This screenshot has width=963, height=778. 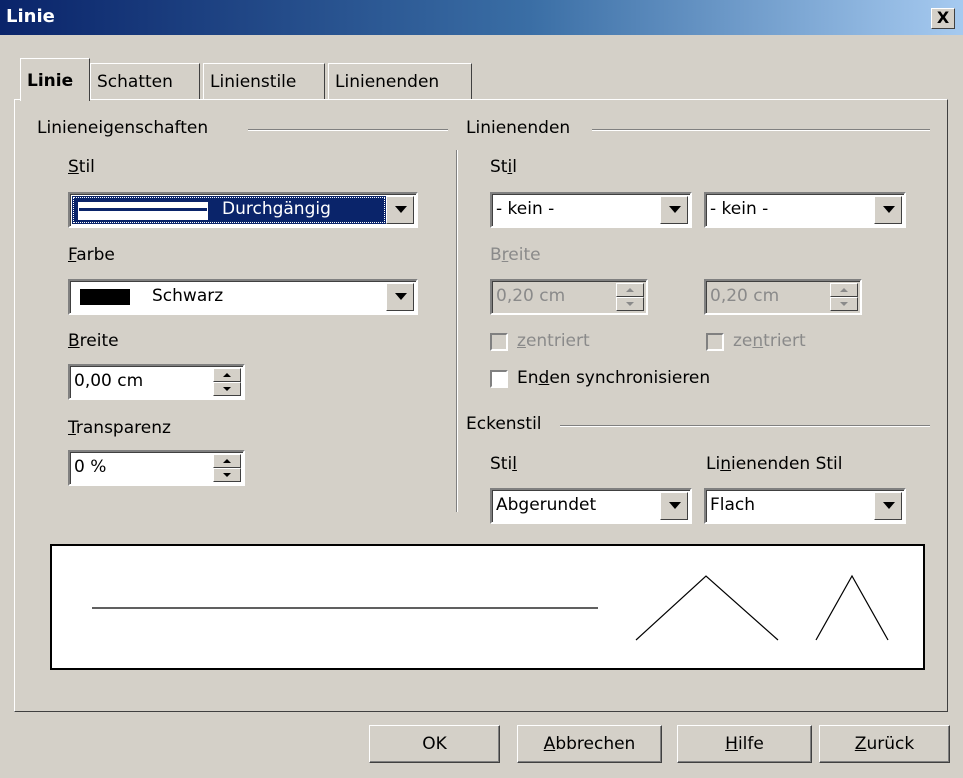 I want to click on sync-ends-label: Enden synchronisieren, so click(x=614, y=378).